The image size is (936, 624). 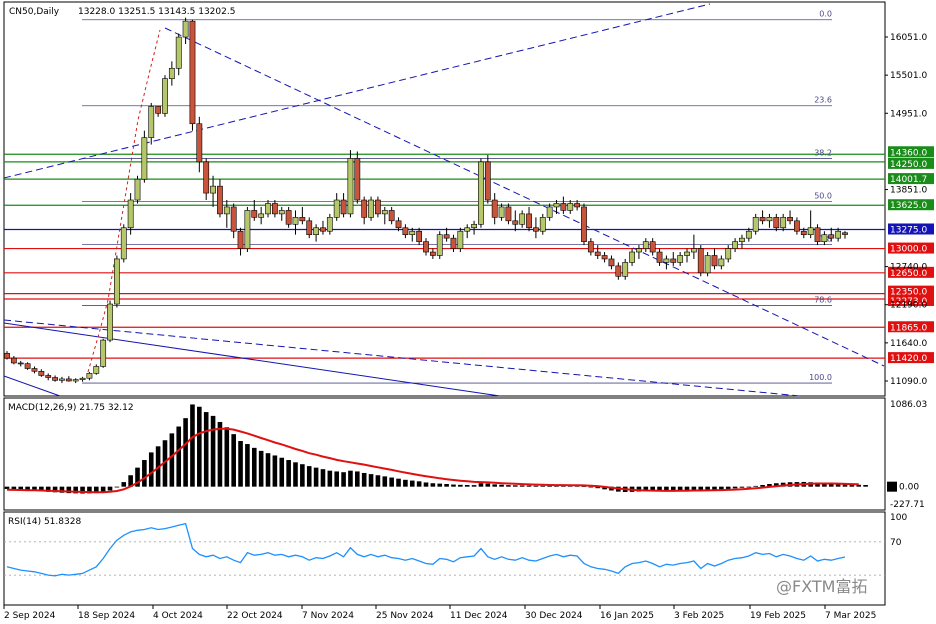 I want to click on time-tick-label: 3 Feb 2025, so click(x=699, y=616).